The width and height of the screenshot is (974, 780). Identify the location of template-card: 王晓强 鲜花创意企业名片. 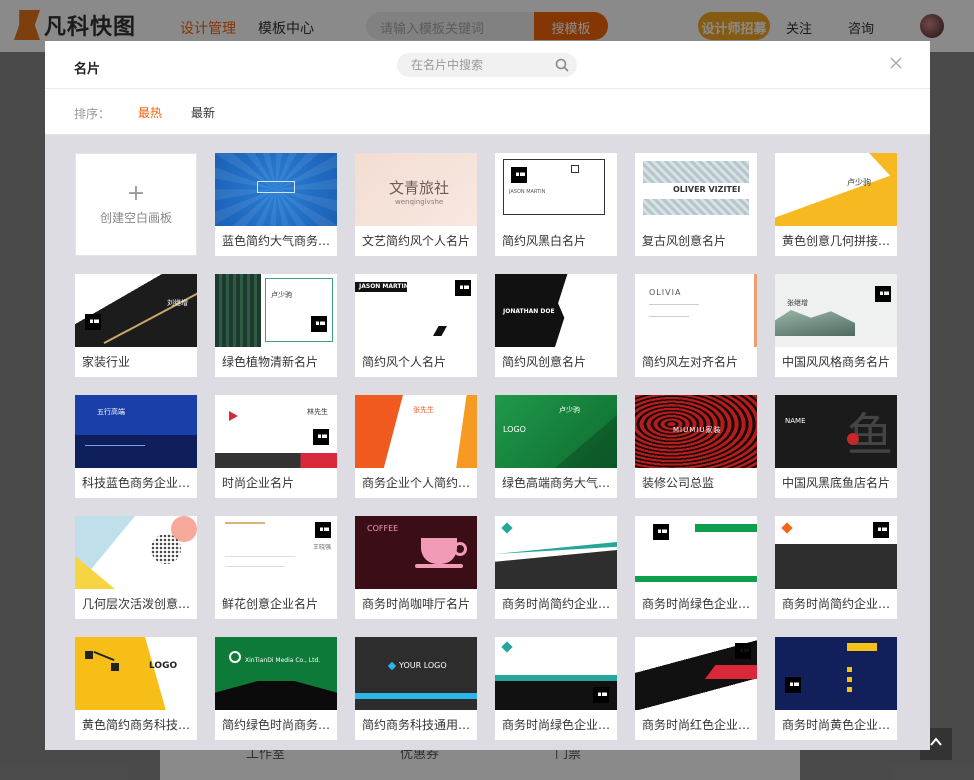
(276, 567).